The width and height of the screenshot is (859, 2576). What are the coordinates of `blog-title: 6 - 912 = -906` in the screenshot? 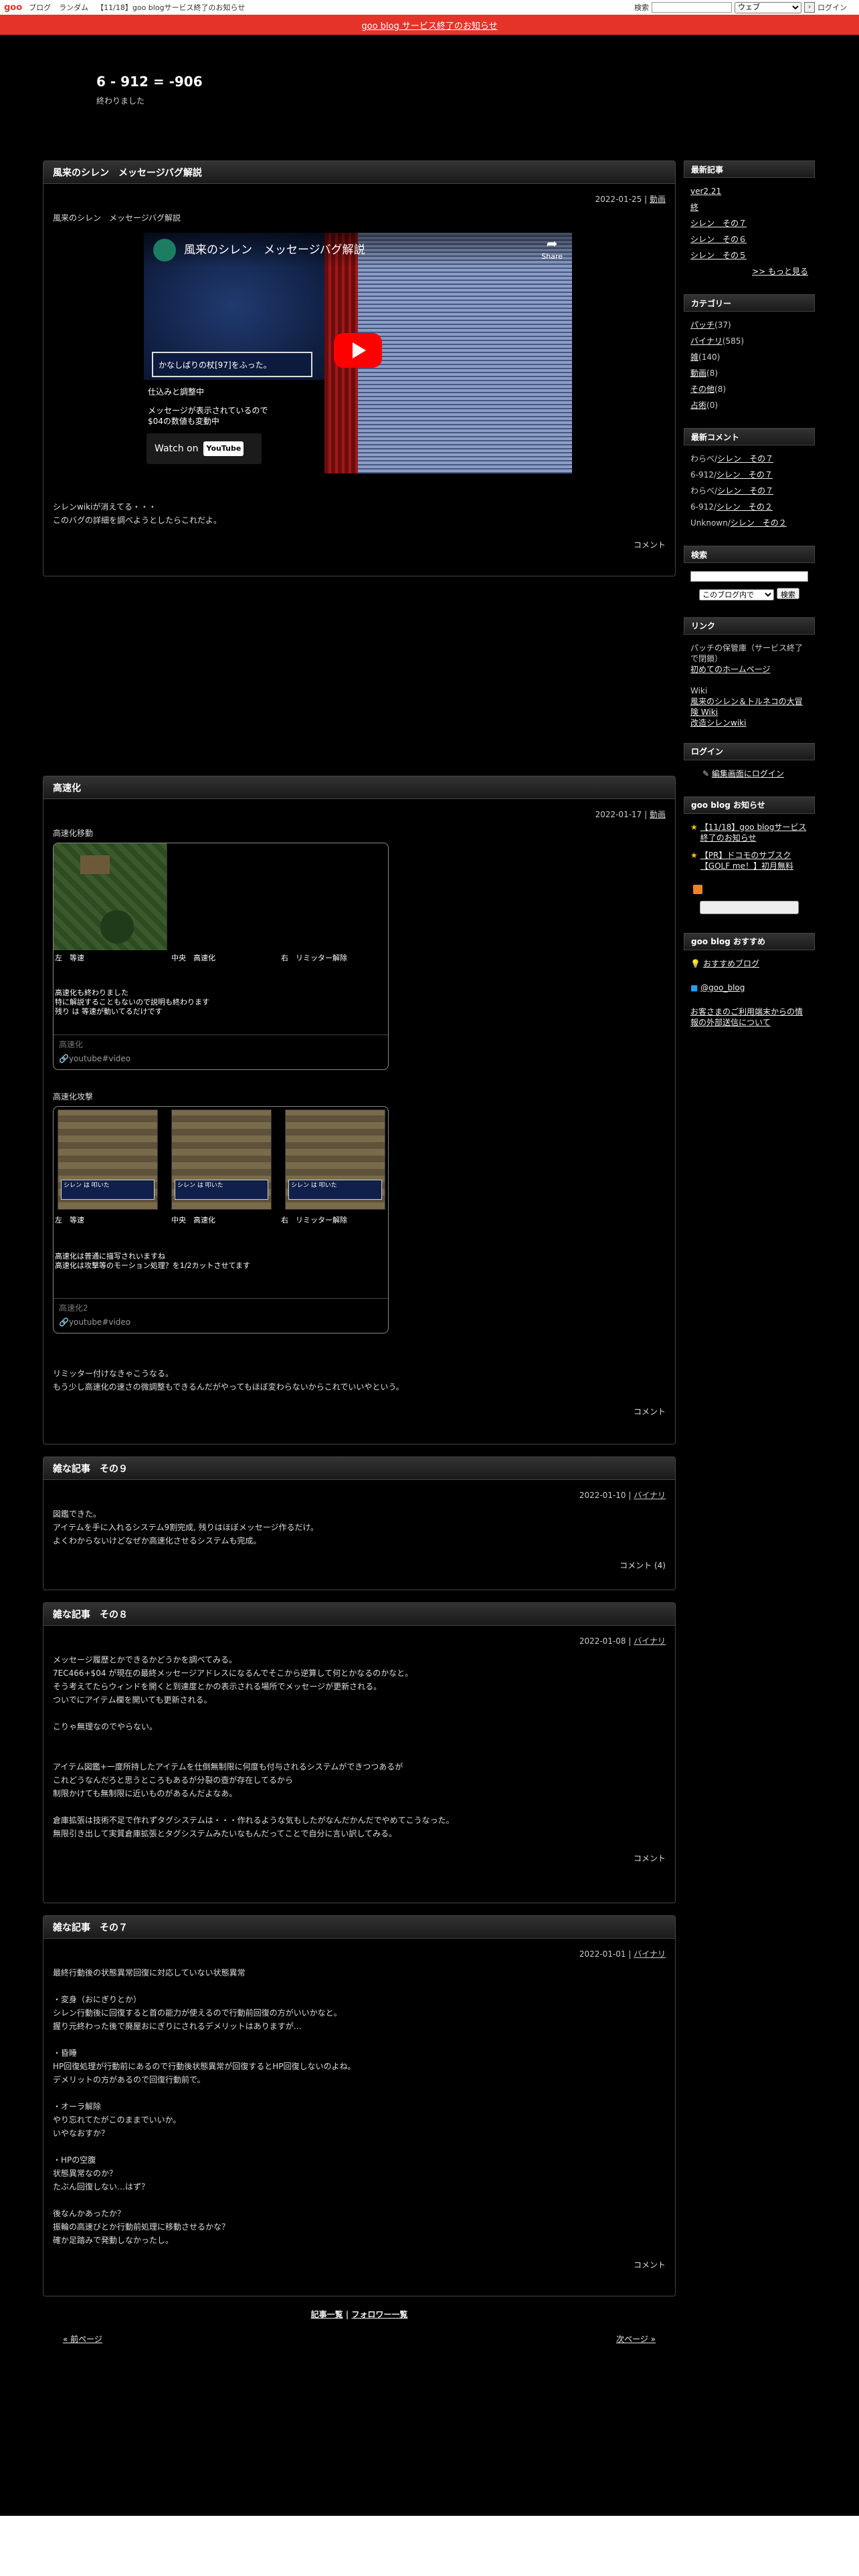 It's located at (149, 82).